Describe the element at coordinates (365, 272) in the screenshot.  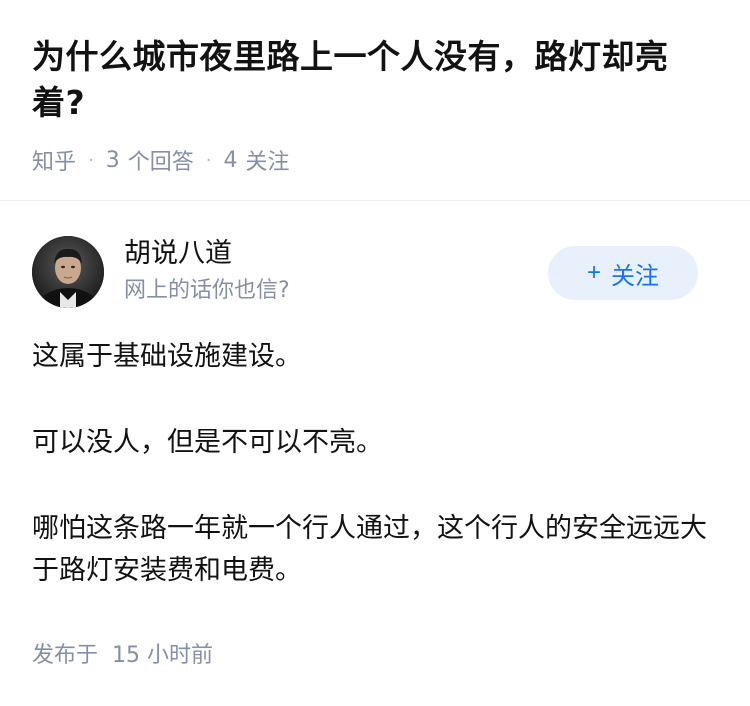
I see `author-card: 胡说八道 网上的话你也信? + 关注` at that location.